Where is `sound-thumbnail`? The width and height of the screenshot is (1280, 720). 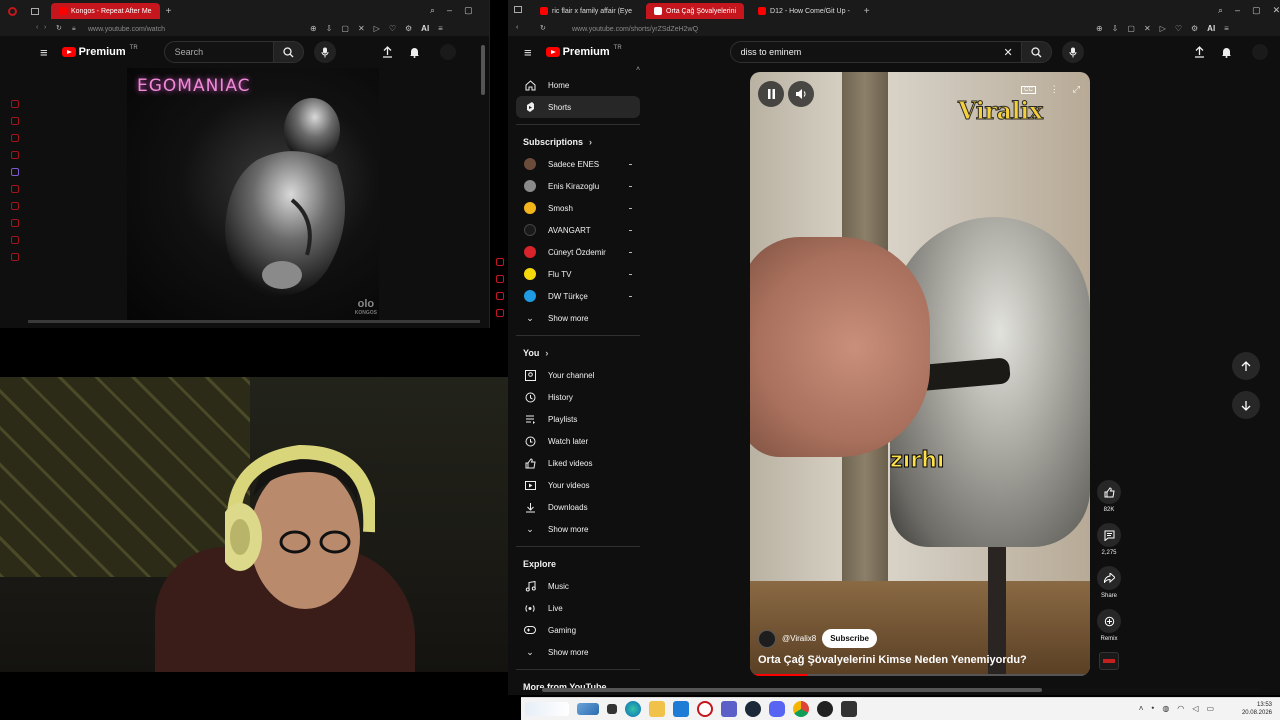
sound-thumbnail is located at coordinates (1109, 661).